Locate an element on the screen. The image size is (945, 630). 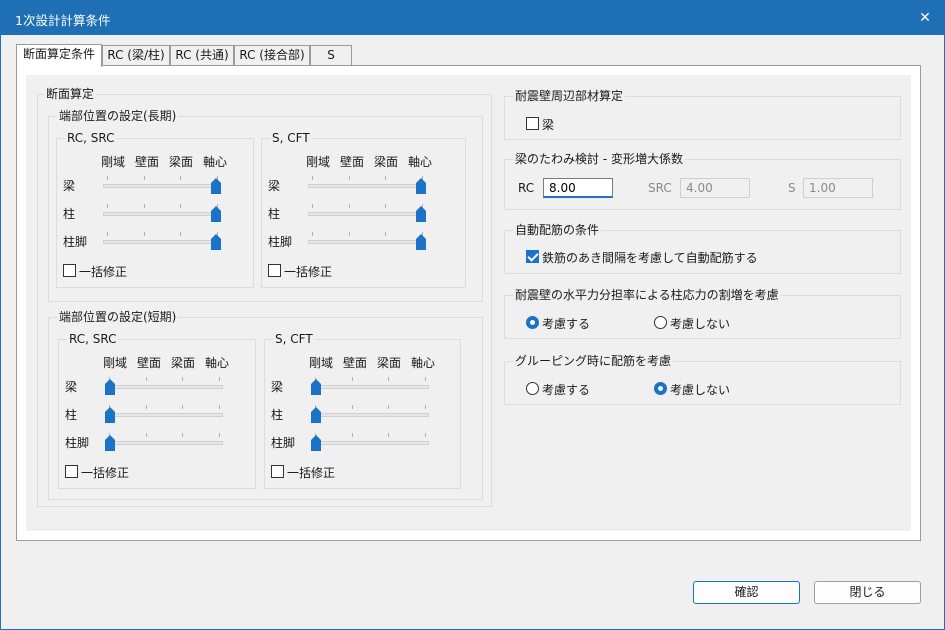
long-term-rc-row-label: 柱脚 is located at coordinates (75, 242).